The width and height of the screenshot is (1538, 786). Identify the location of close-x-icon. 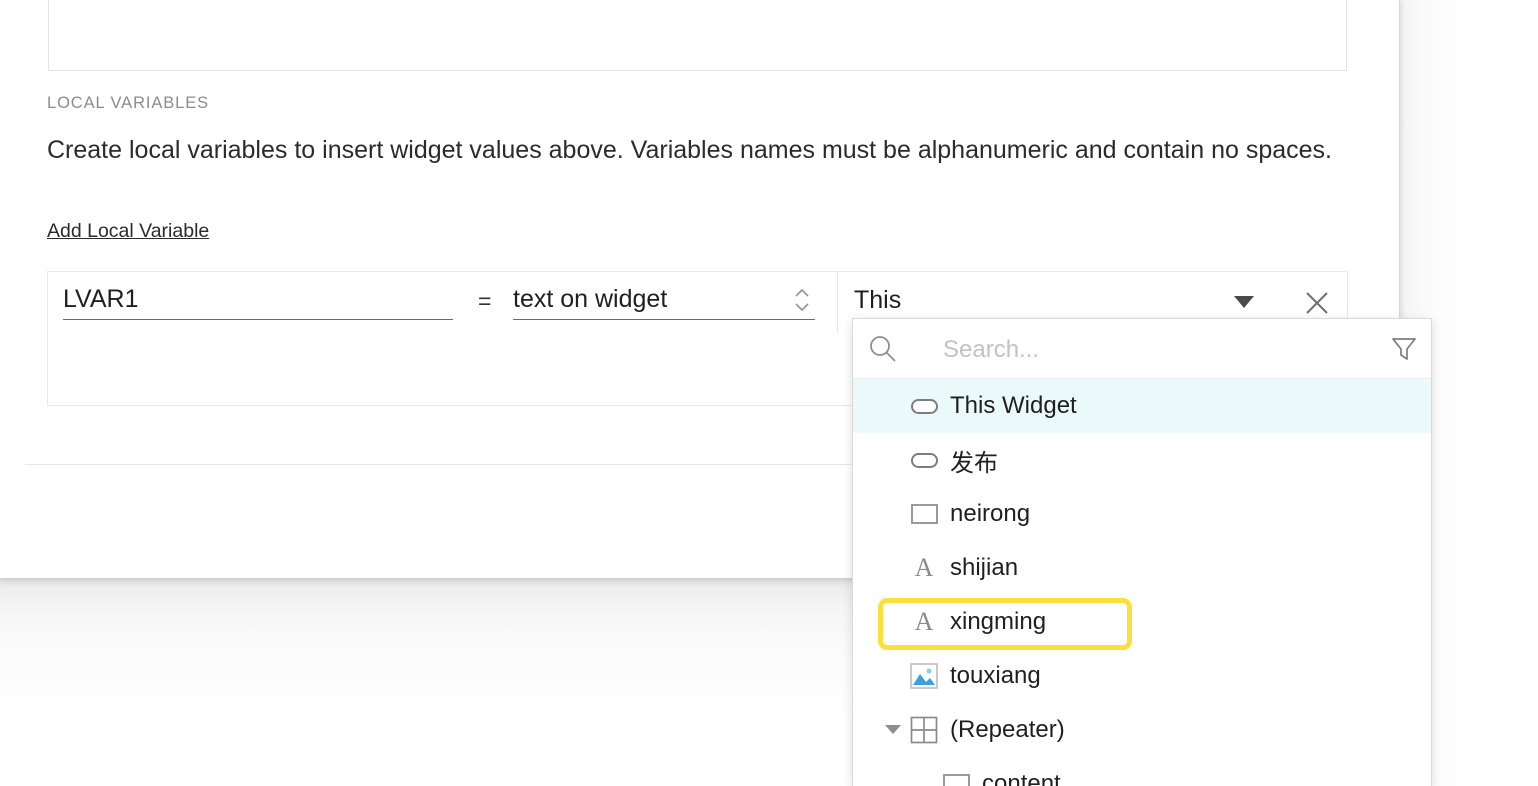
(1317, 303).